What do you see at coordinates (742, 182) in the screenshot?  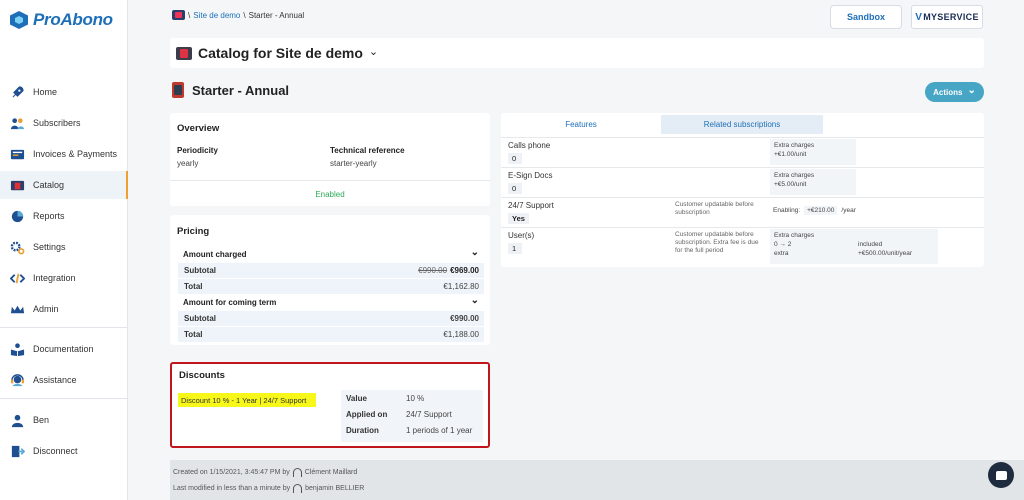 I see `feature-row: E-Sign Docs 0 Extra charges +€5.00/unit` at bounding box center [742, 182].